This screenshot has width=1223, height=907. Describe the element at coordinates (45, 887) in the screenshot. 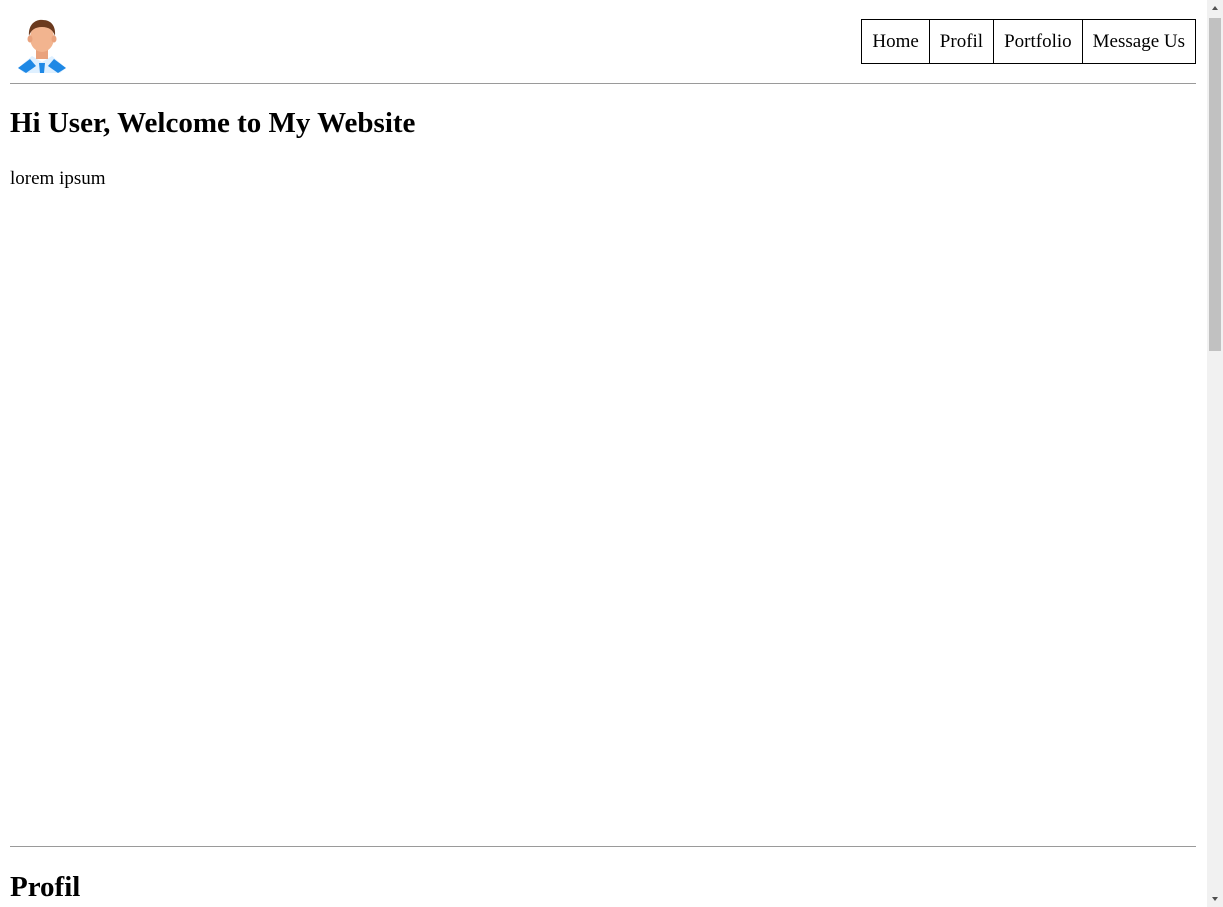

I see `profil-section-heading: Profil` at that location.